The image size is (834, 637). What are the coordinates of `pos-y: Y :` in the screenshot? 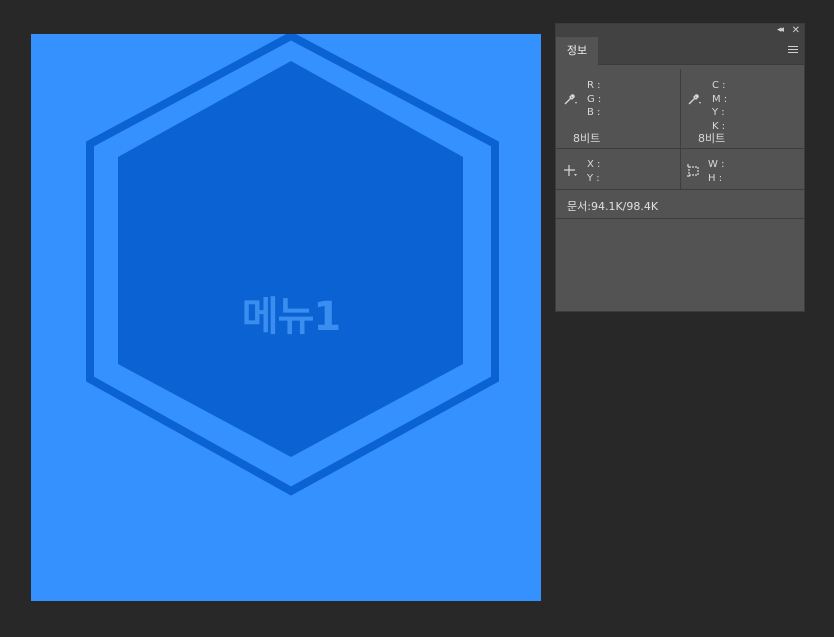 It's located at (593, 178).